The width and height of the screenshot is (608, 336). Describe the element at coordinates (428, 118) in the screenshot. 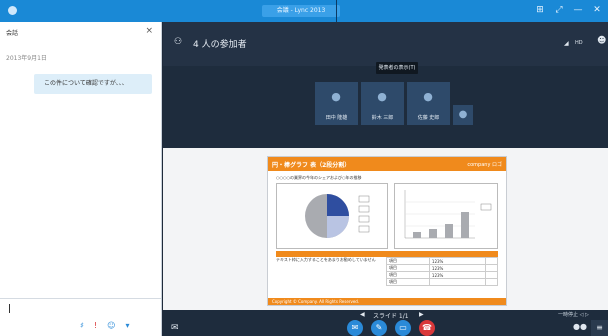

I see `participant-name: 佐藤 史郎` at that location.